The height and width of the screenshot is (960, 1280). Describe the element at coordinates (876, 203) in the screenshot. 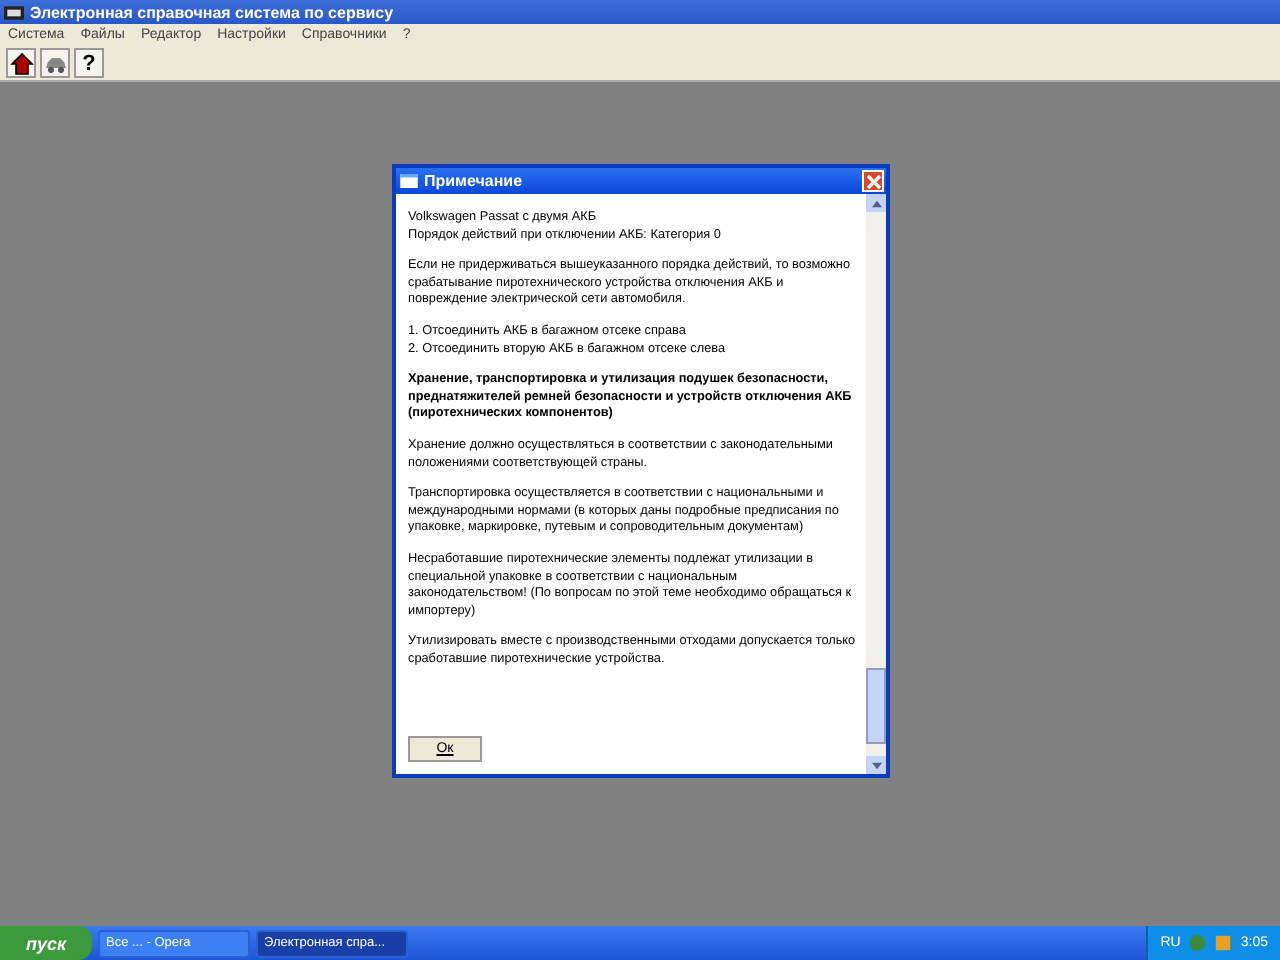

I see `up-arrow-icon` at that location.